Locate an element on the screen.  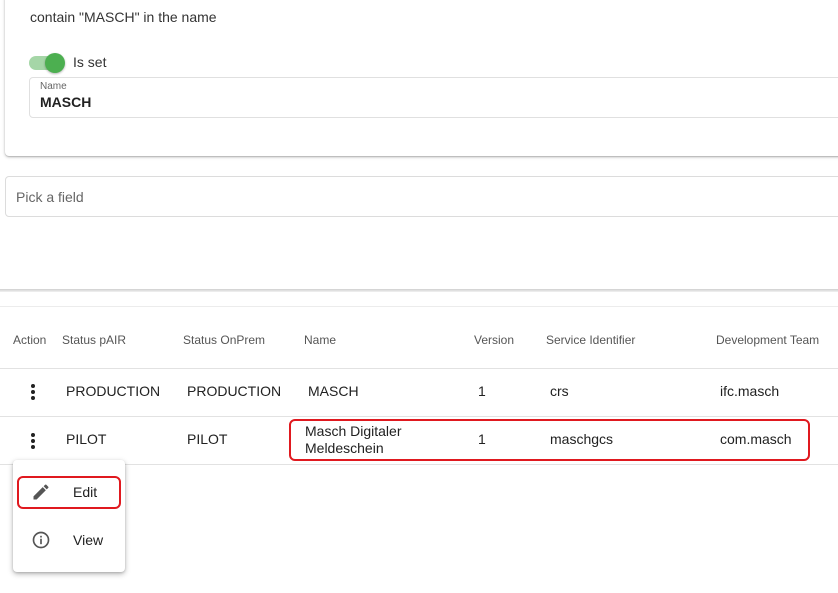
pencil-icon is located at coordinates (41, 492).